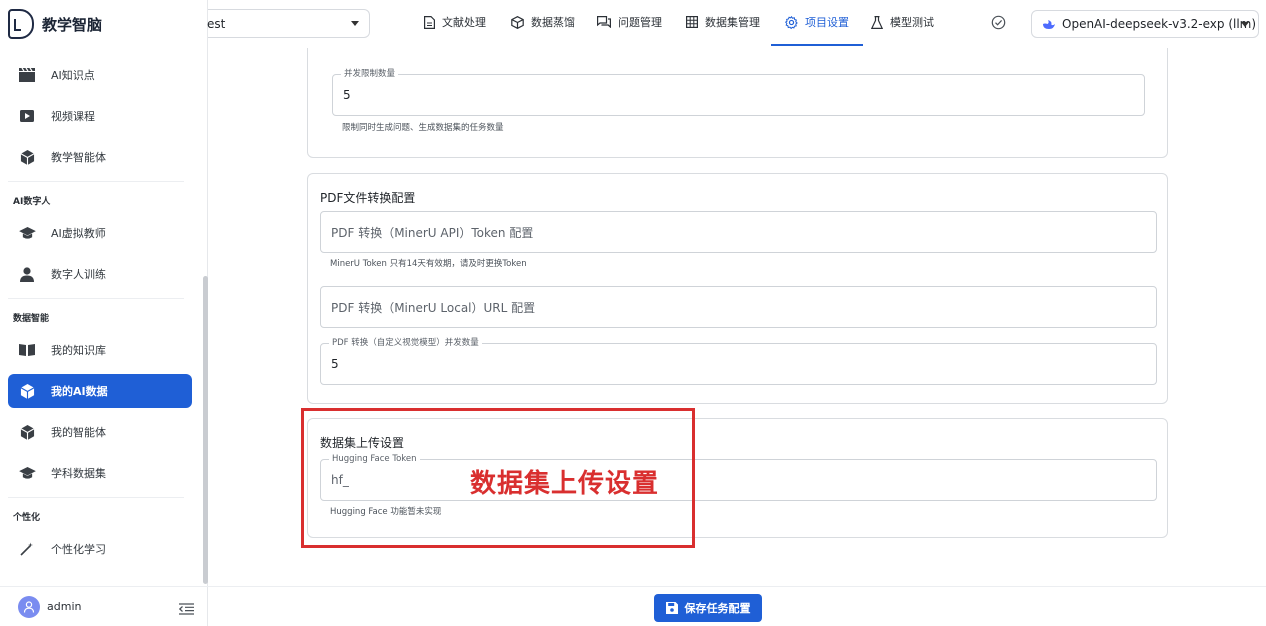 This screenshot has width=1266, height=626. Describe the element at coordinates (73, 75) in the screenshot. I see `sidebar-item-label: AI知识点` at that location.